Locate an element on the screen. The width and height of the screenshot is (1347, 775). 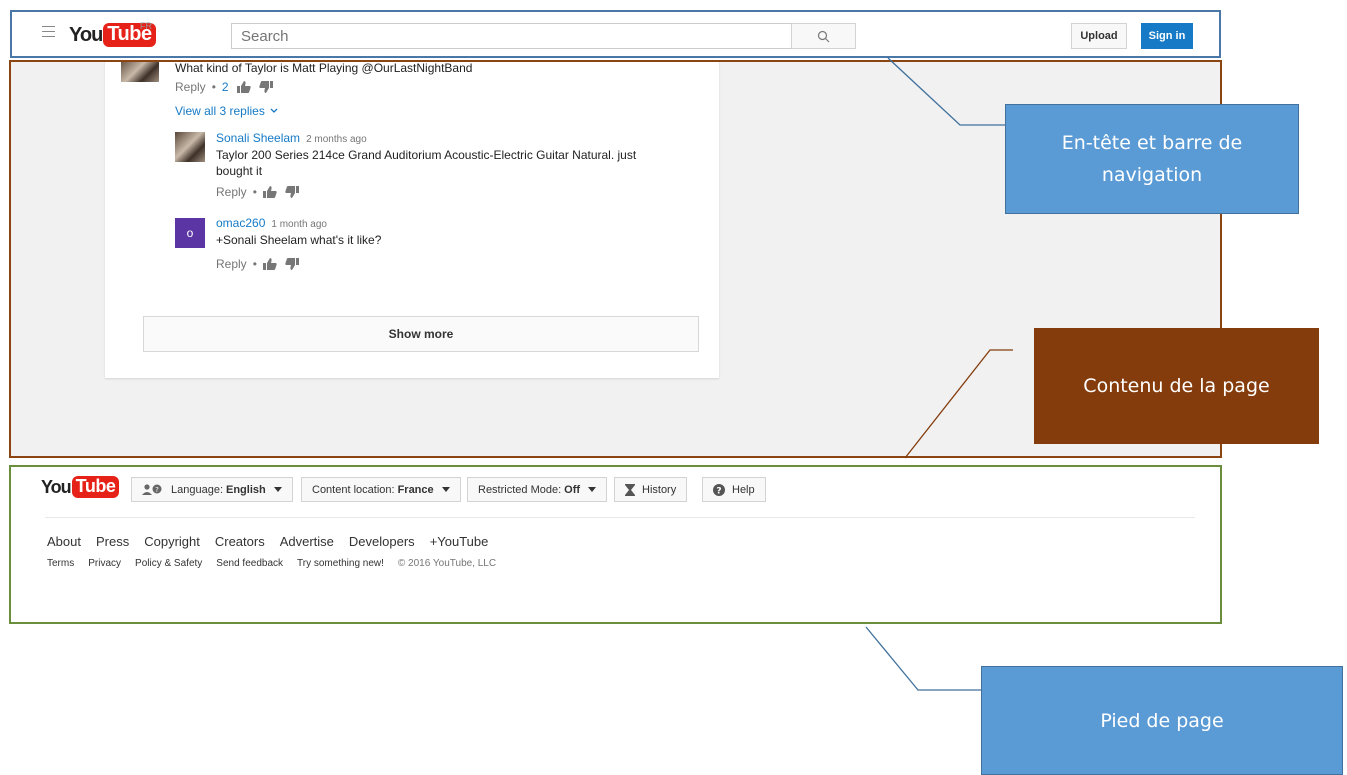
search-icon is located at coordinates (823, 36).